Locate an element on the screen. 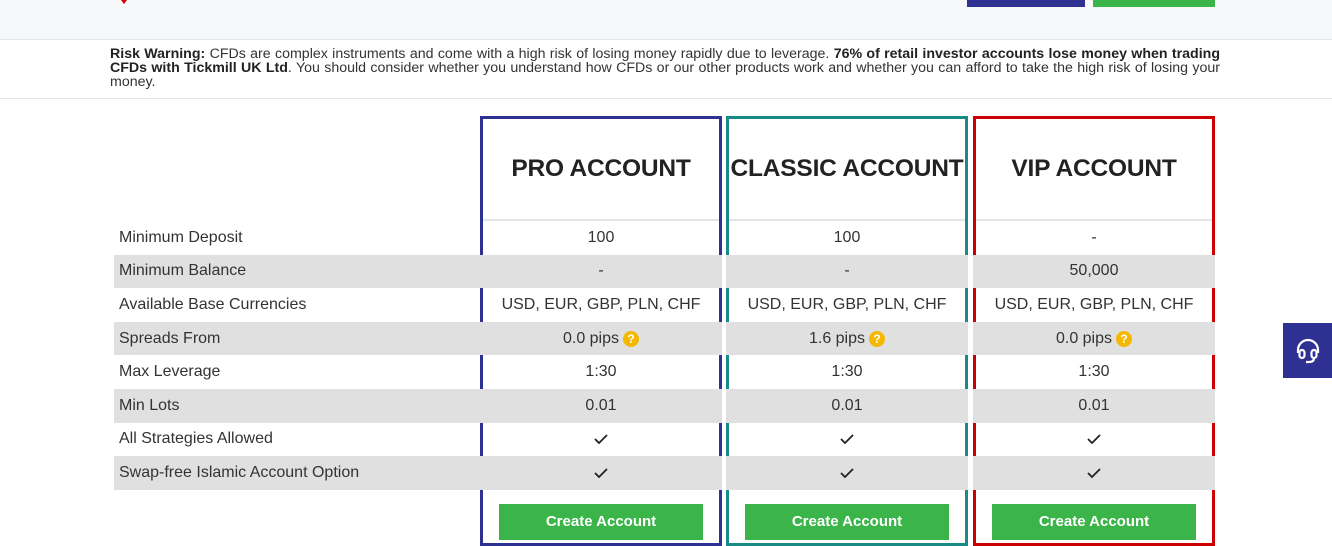  logo is located at coordinates (124, 2).